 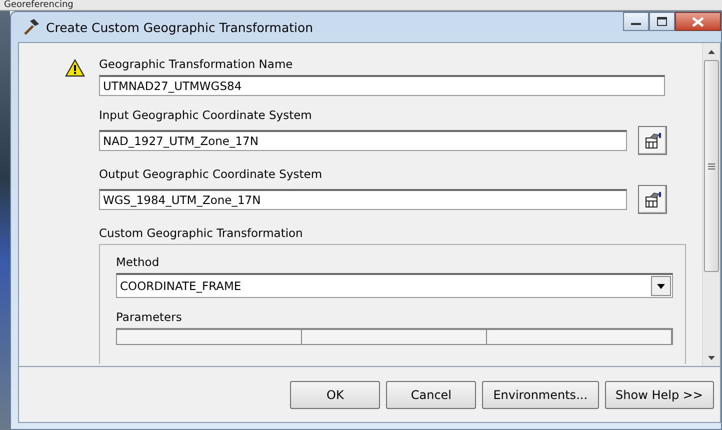 What do you see at coordinates (363, 140) in the screenshot?
I see `text-field: NAD_1927_UTM_Zone_17N` at bounding box center [363, 140].